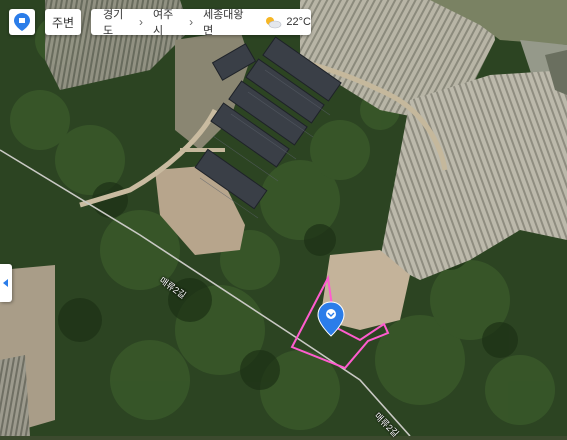 The width and height of the screenshot is (567, 440). What do you see at coordinates (116, 22) in the screenshot?
I see `breadcrumb-province: 경기도` at bounding box center [116, 22].